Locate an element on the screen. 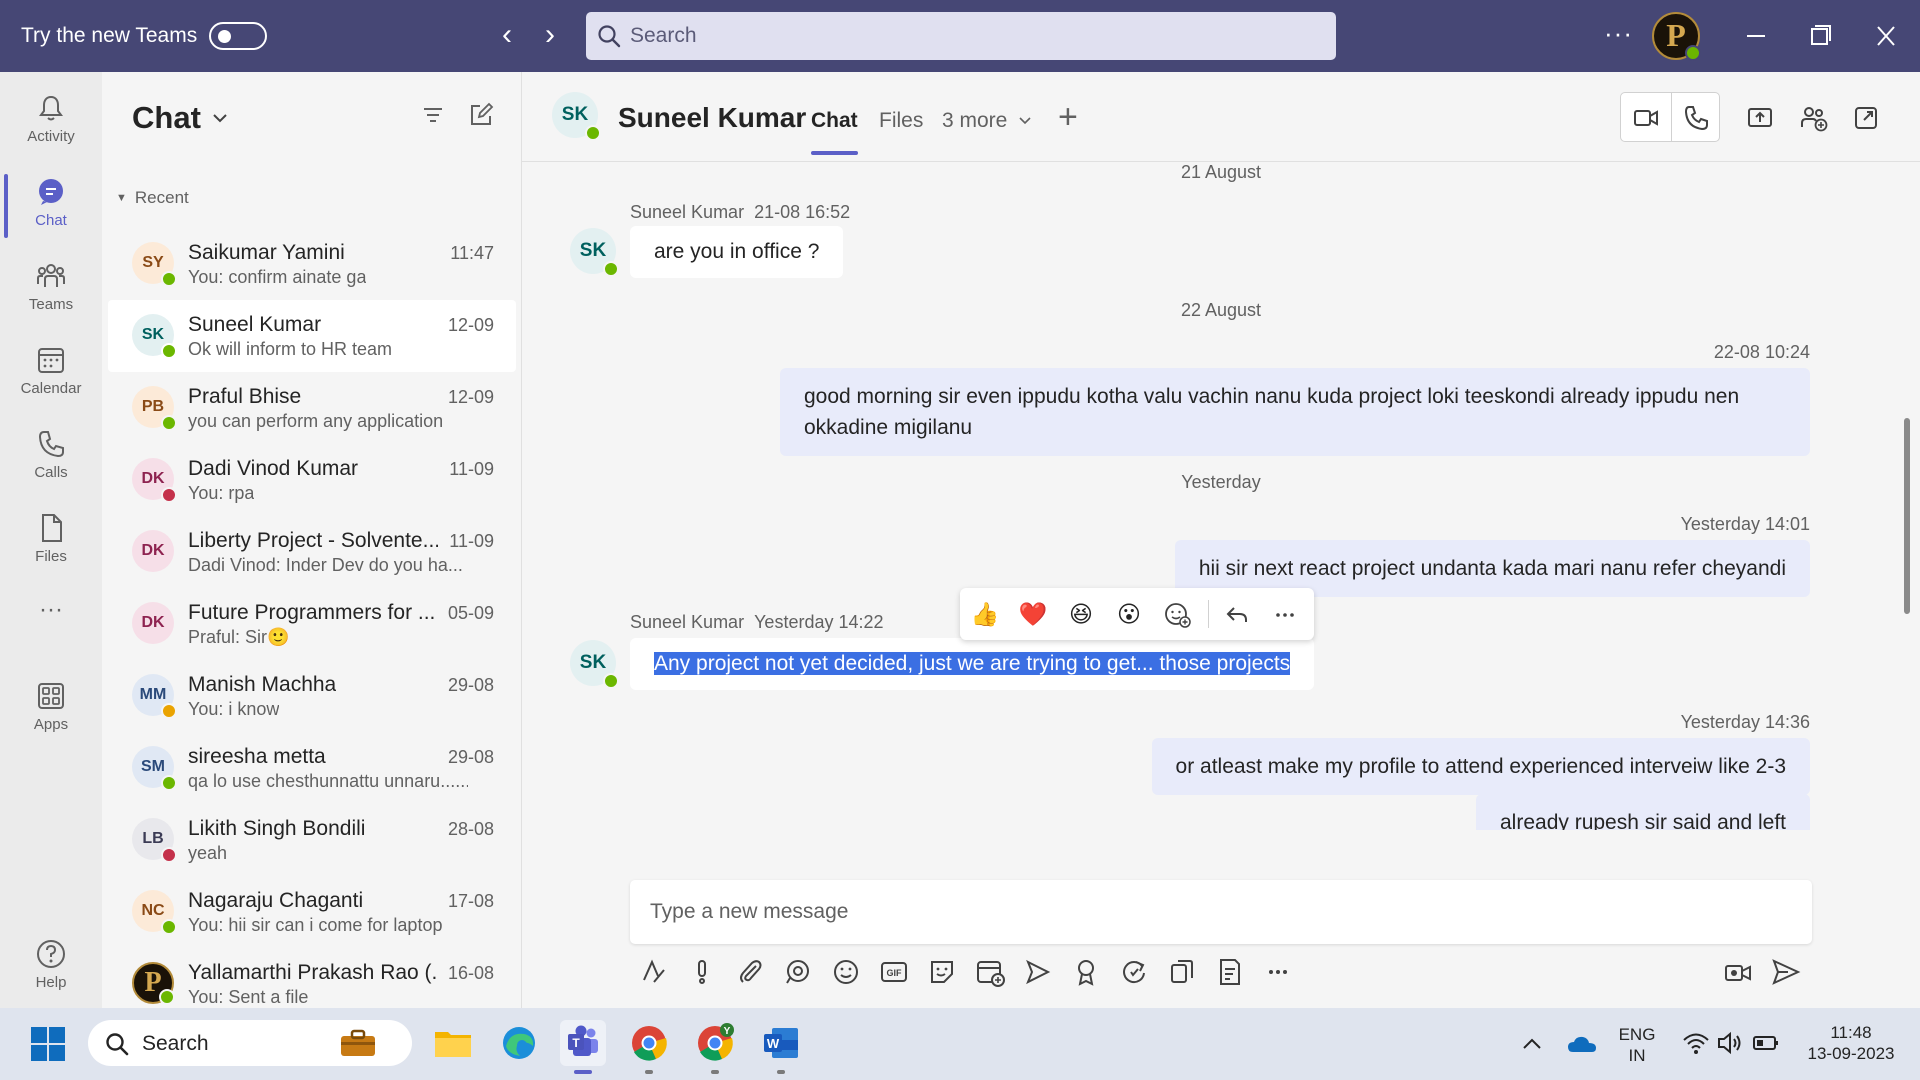 The height and width of the screenshot is (1080, 1920). add-people-icon is located at coordinates (1814, 118).